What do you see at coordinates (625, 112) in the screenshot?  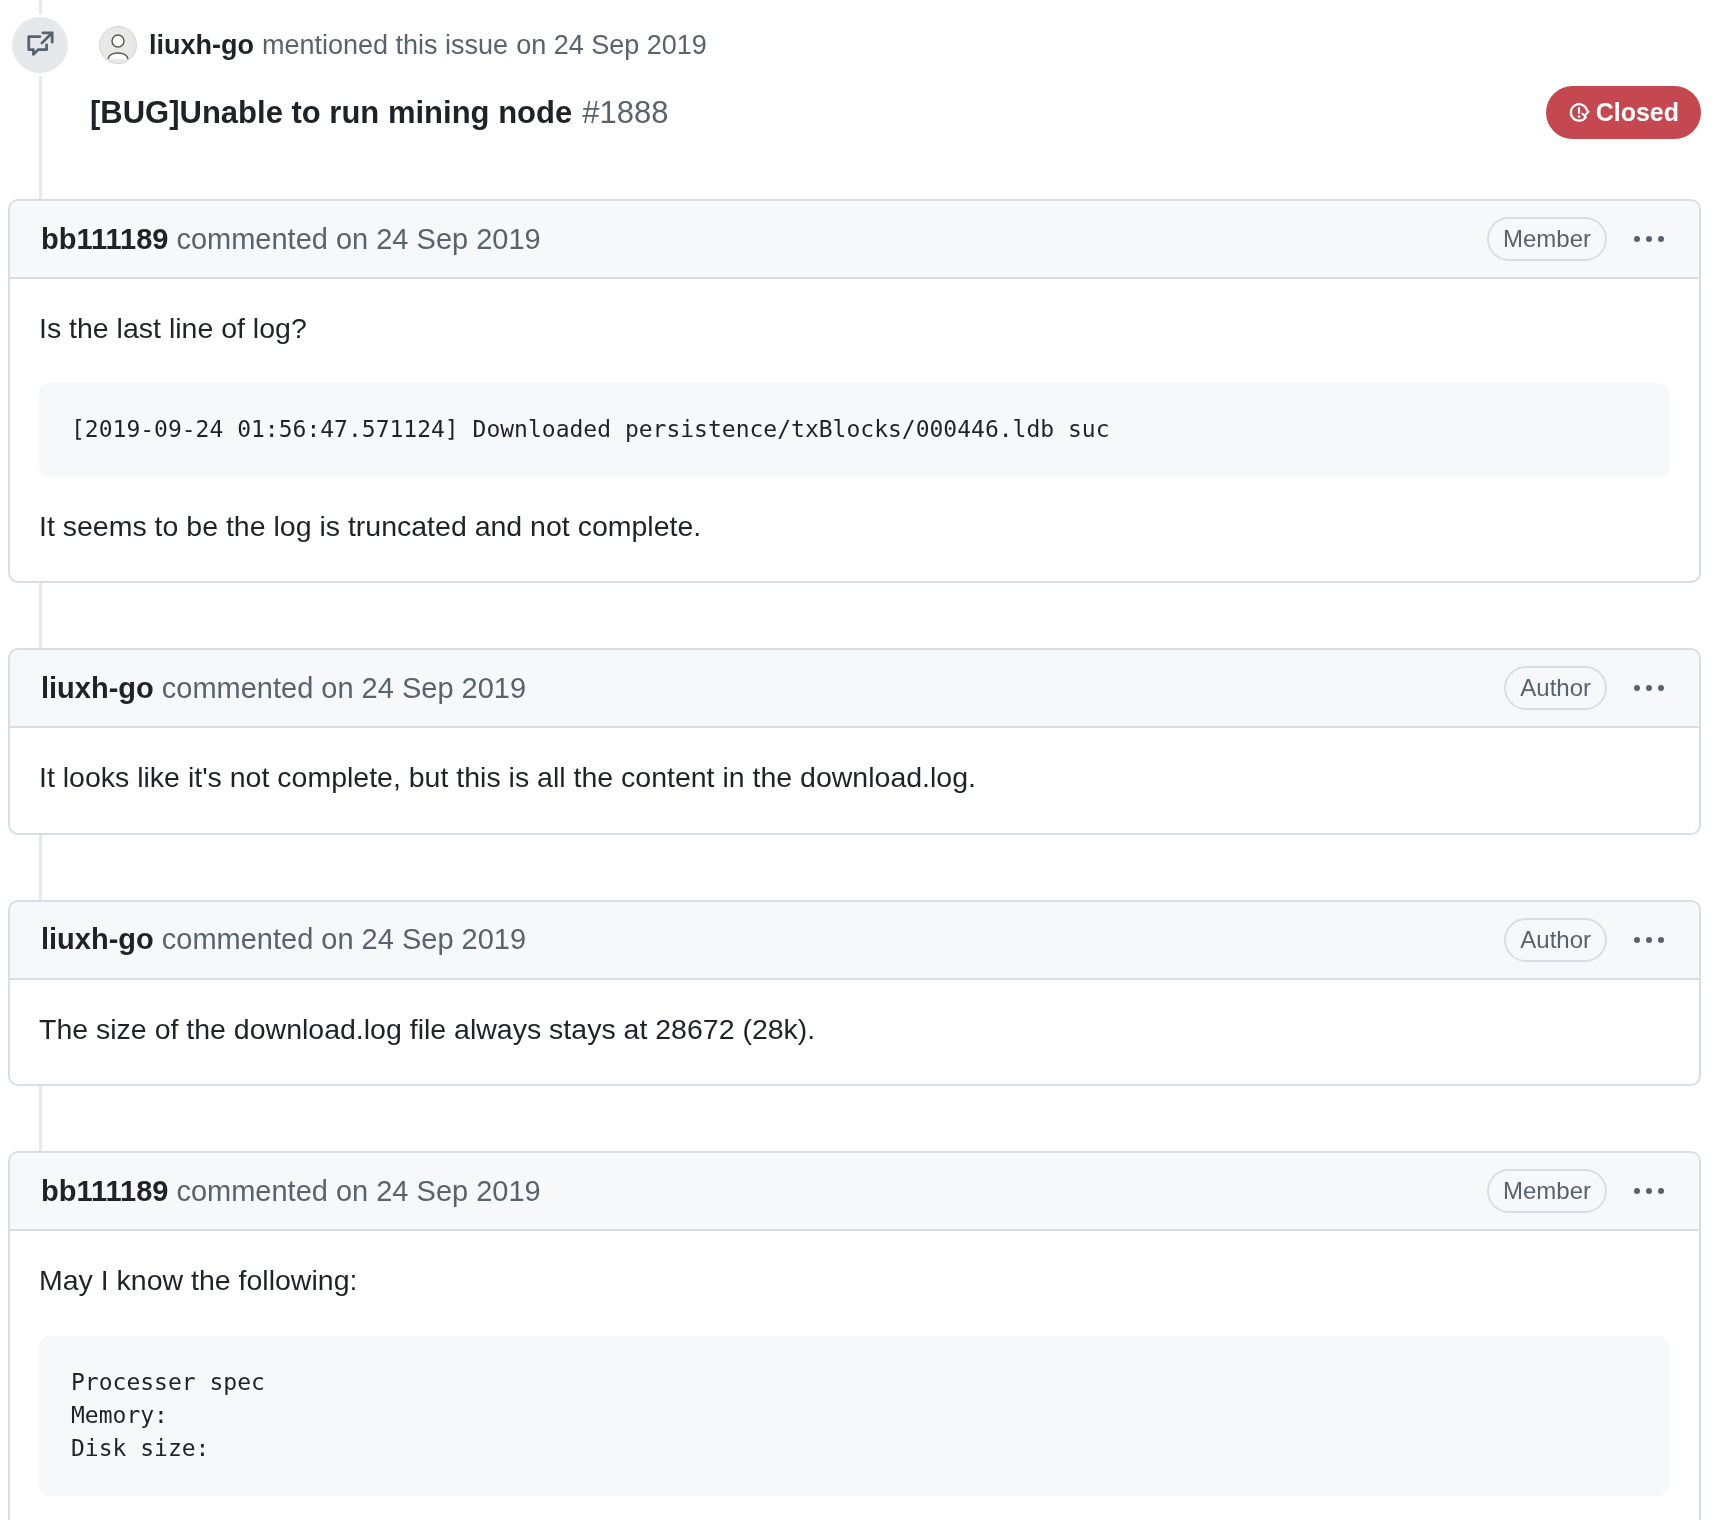 I see `issue-number: #1888` at bounding box center [625, 112].